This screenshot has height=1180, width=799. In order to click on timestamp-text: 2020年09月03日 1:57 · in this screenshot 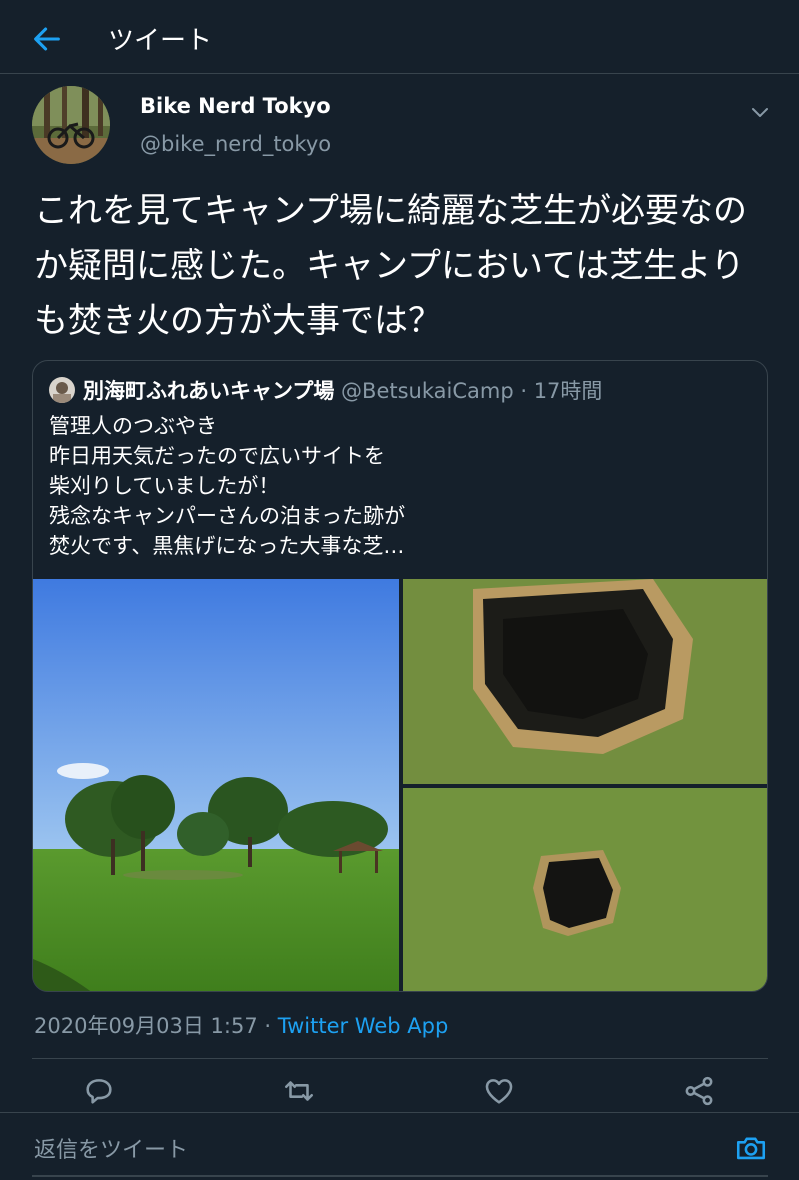, I will do `click(156, 1026)`.